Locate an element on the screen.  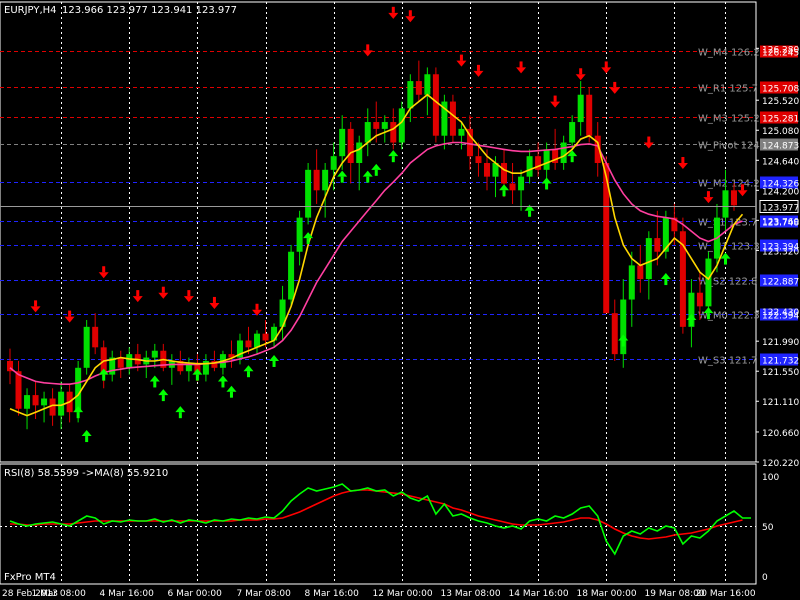
price-tick-label: 124.200 is located at coordinates (780, 192).